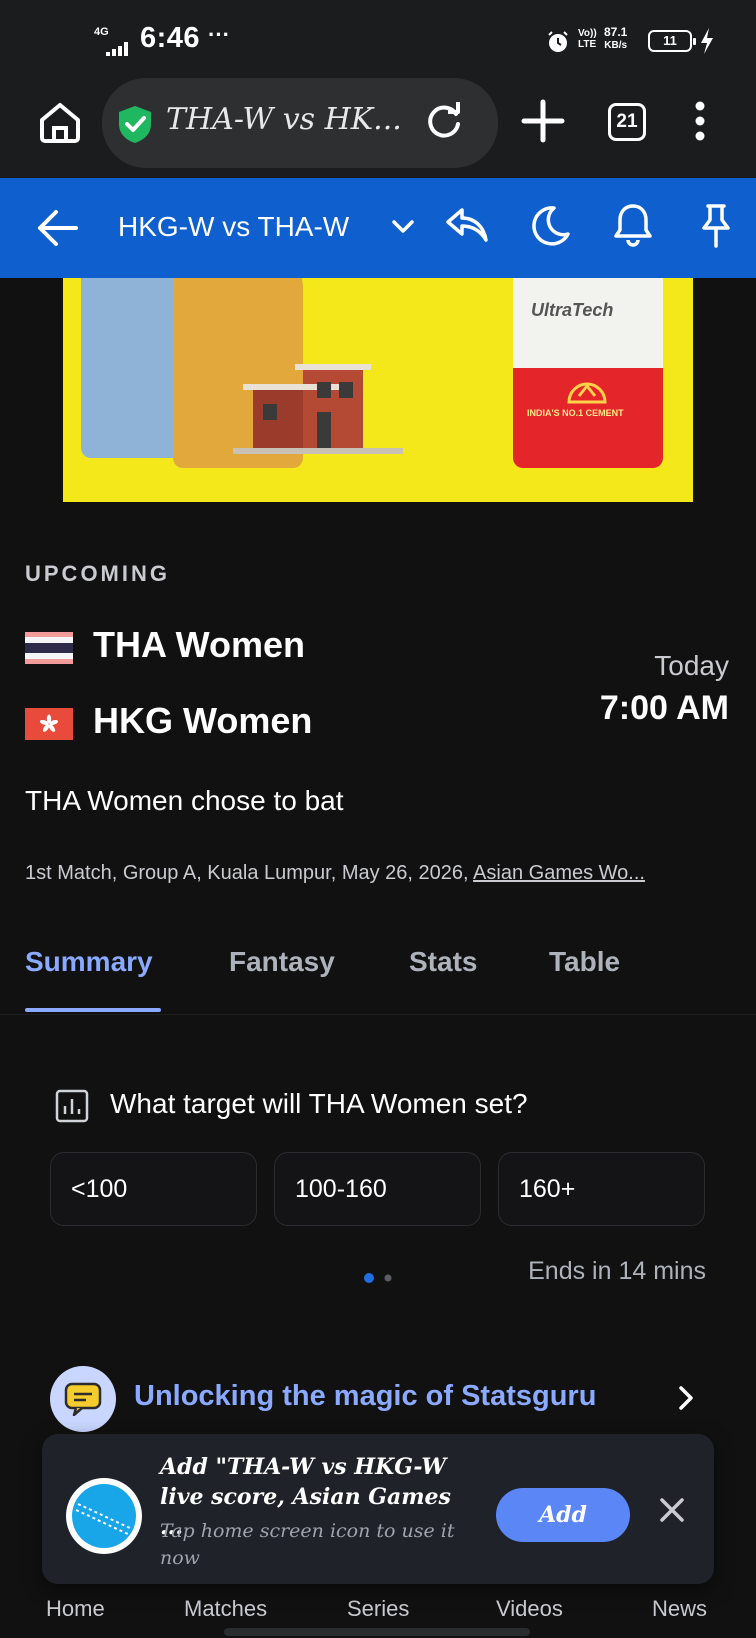  I want to click on statsguru-avatar, so click(83, 1399).